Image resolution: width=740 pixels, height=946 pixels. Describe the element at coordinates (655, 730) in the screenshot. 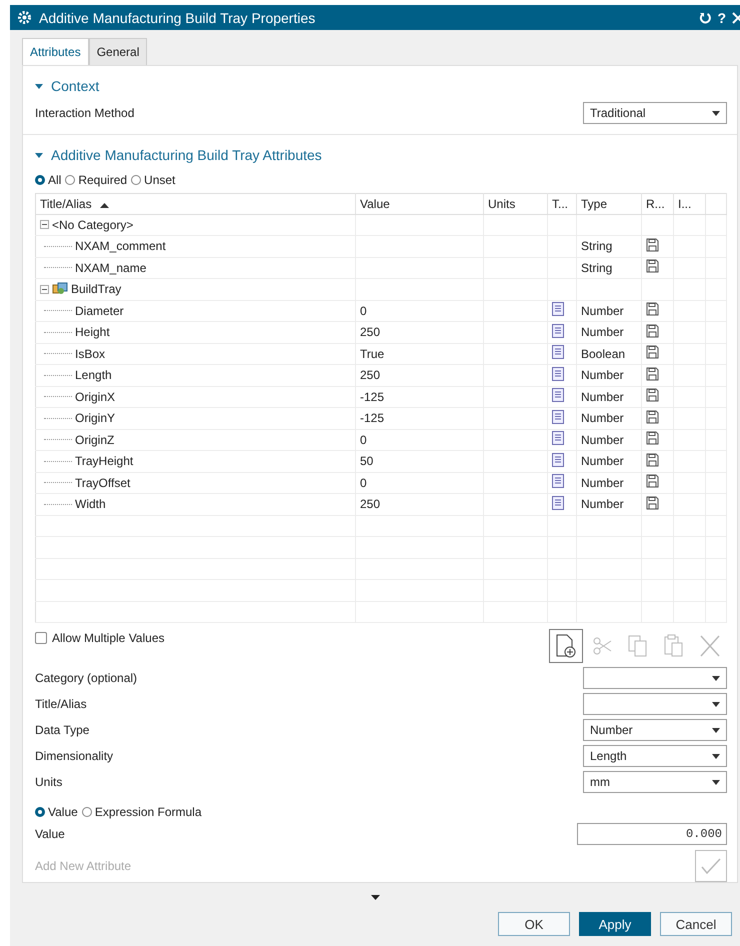

I see `dropdown: Number` at that location.